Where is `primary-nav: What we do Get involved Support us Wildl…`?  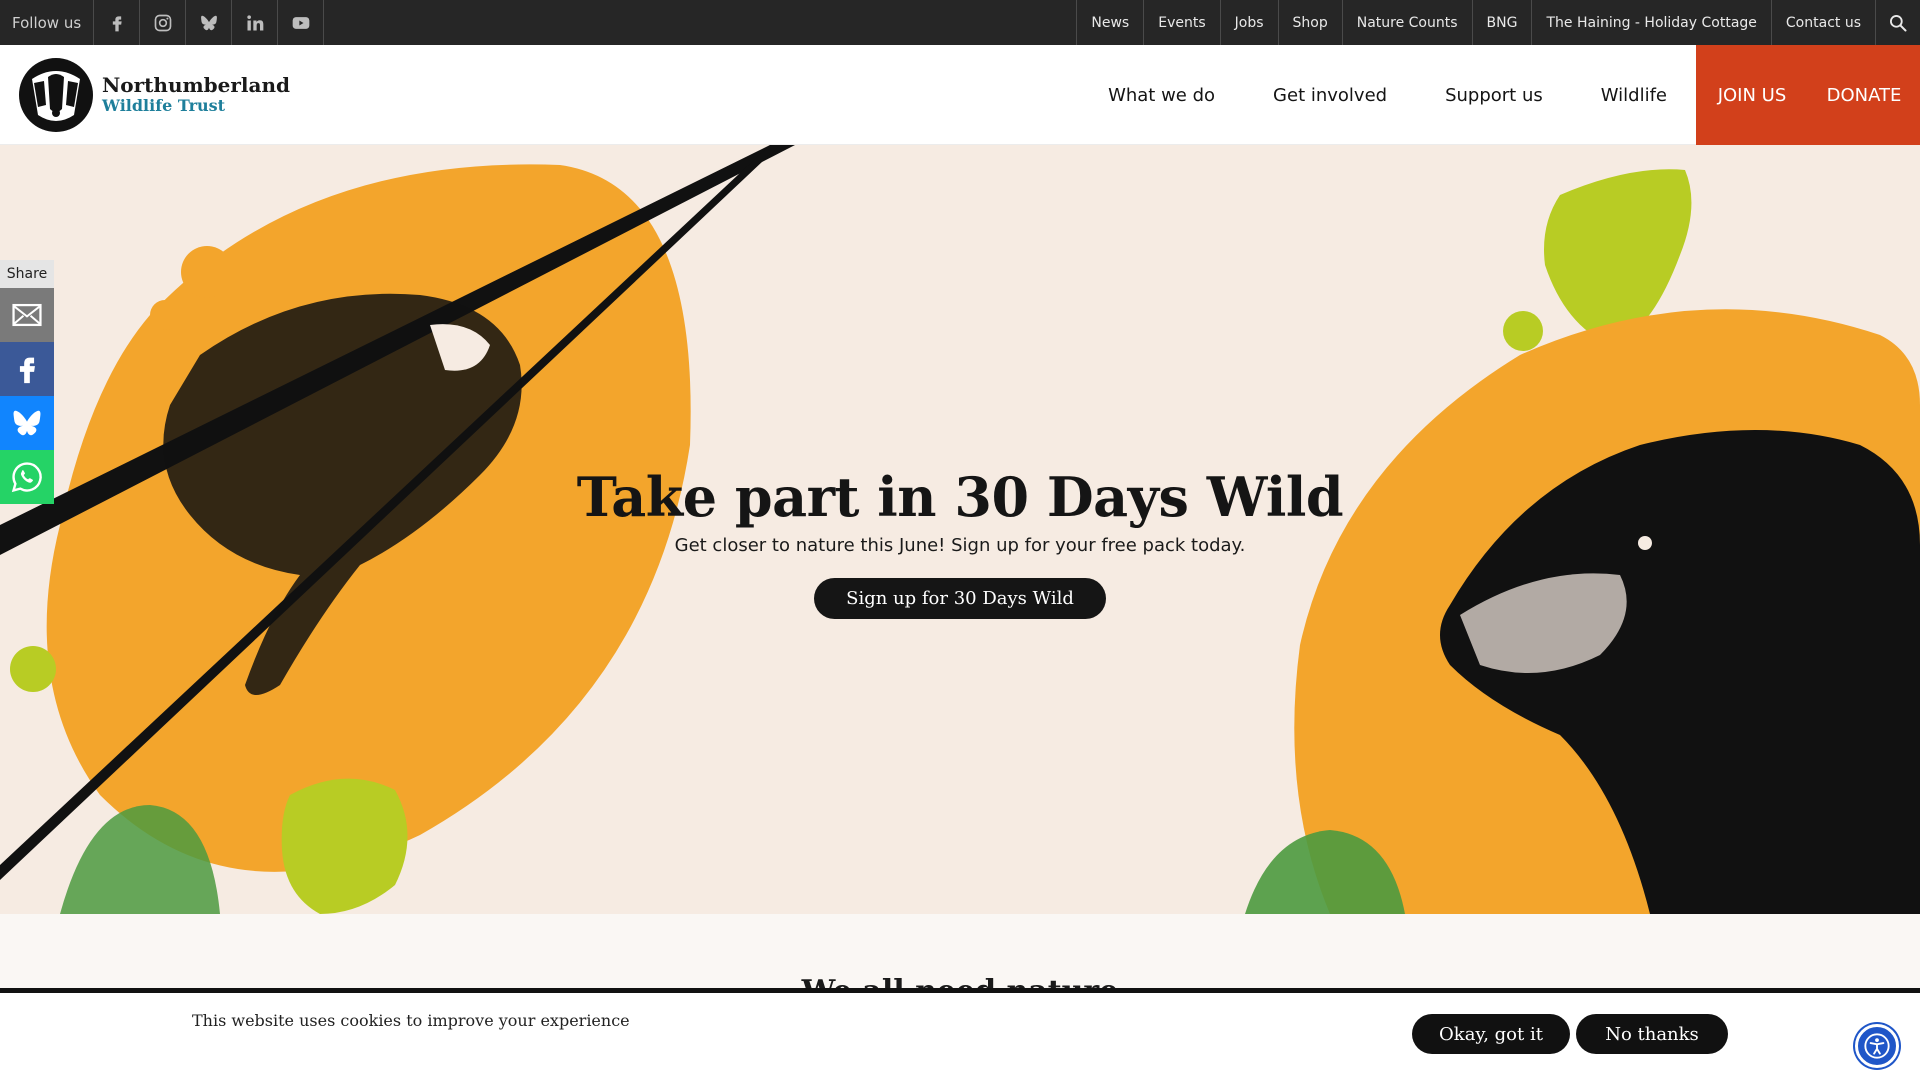 primary-nav: What we do Get involved Support us Wildl… is located at coordinates (1387, 95).